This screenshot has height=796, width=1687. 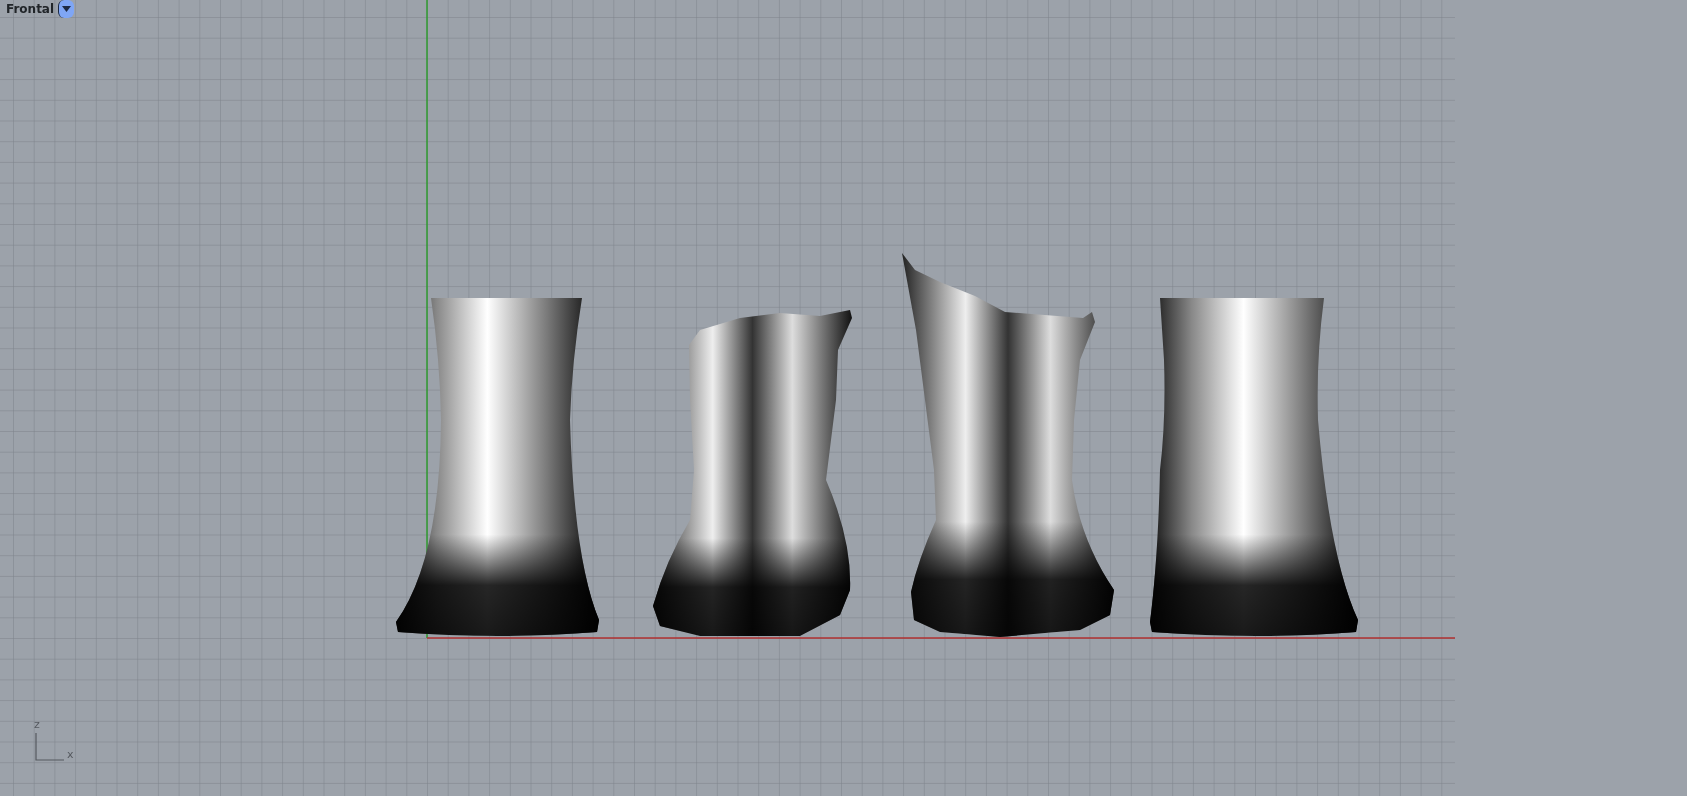 I want to click on caret-icon, so click(x=67, y=9).